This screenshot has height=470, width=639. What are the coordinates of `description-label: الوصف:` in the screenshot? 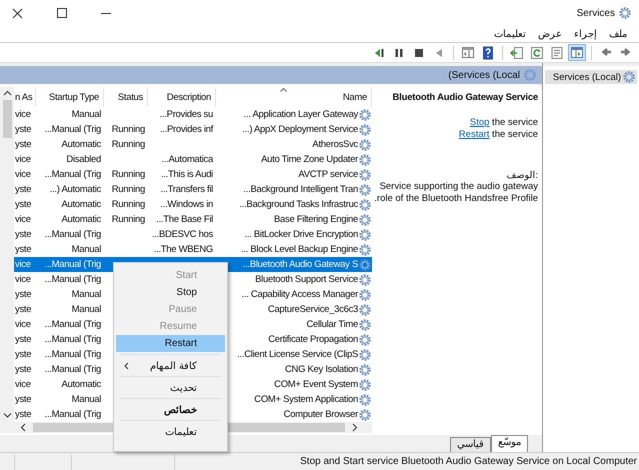 It's located at (521, 175).